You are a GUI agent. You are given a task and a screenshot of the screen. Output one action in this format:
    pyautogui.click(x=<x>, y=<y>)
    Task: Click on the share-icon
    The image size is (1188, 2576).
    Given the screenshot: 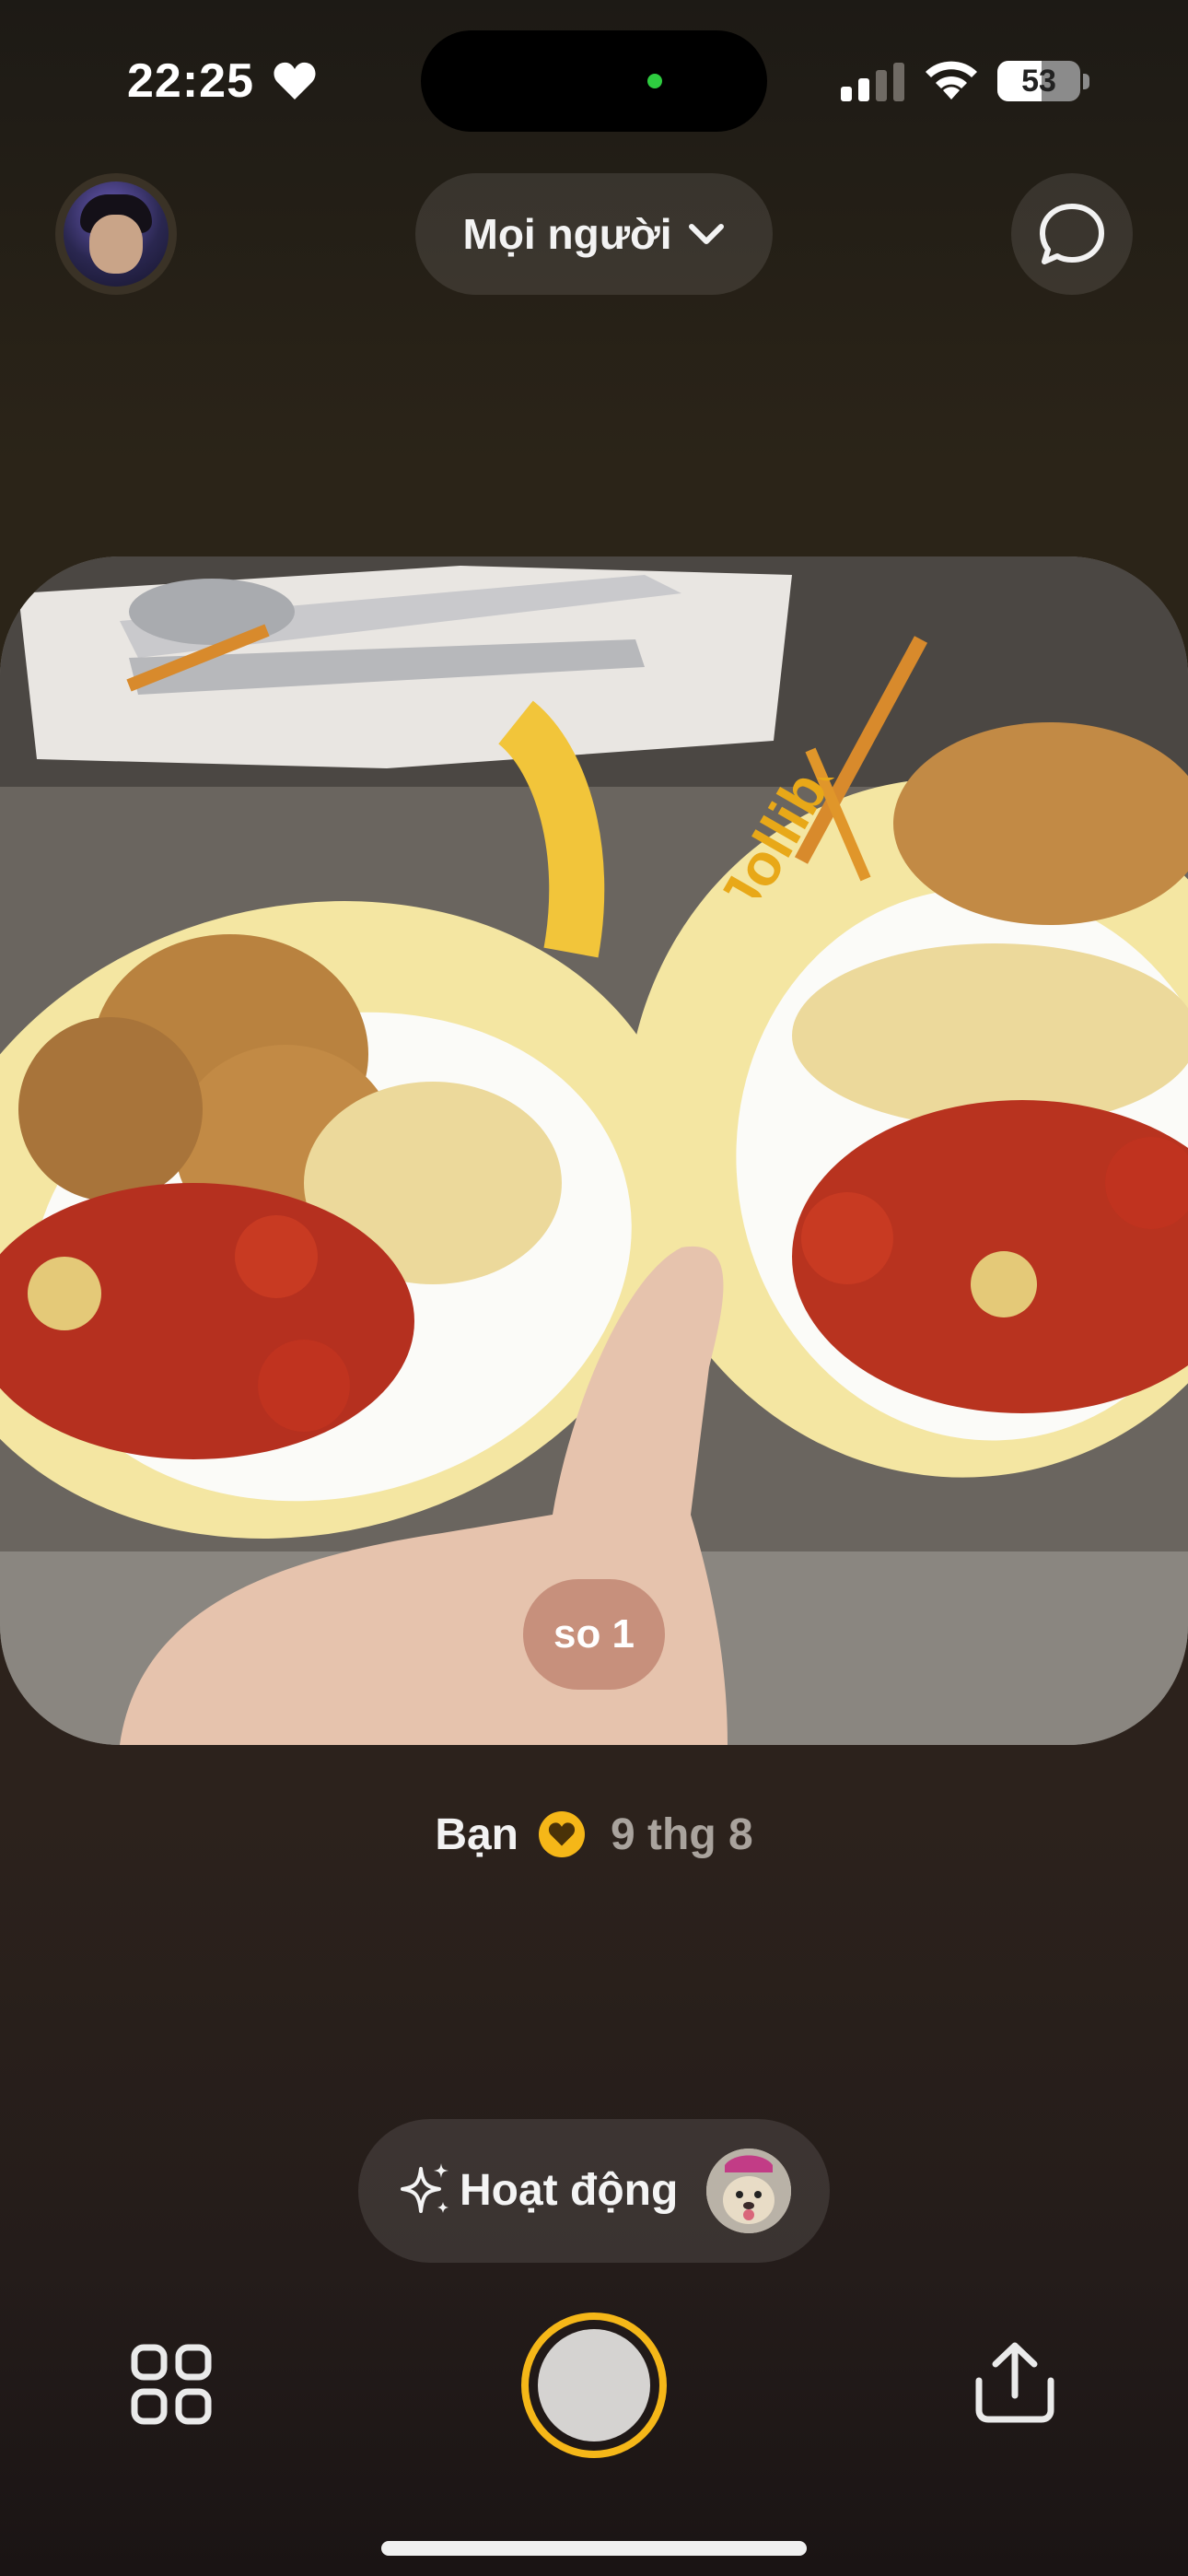 What is the action you would take?
    pyautogui.click(x=1014, y=2382)
    